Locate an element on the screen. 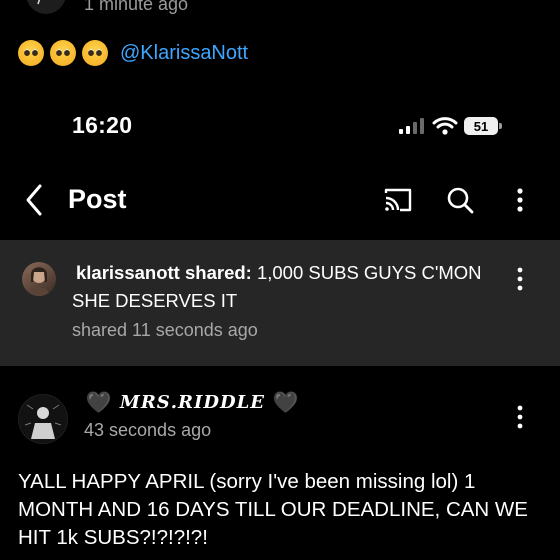 The image size is (560, 560). battery-level: 51 is located at coordinates (481, 126).